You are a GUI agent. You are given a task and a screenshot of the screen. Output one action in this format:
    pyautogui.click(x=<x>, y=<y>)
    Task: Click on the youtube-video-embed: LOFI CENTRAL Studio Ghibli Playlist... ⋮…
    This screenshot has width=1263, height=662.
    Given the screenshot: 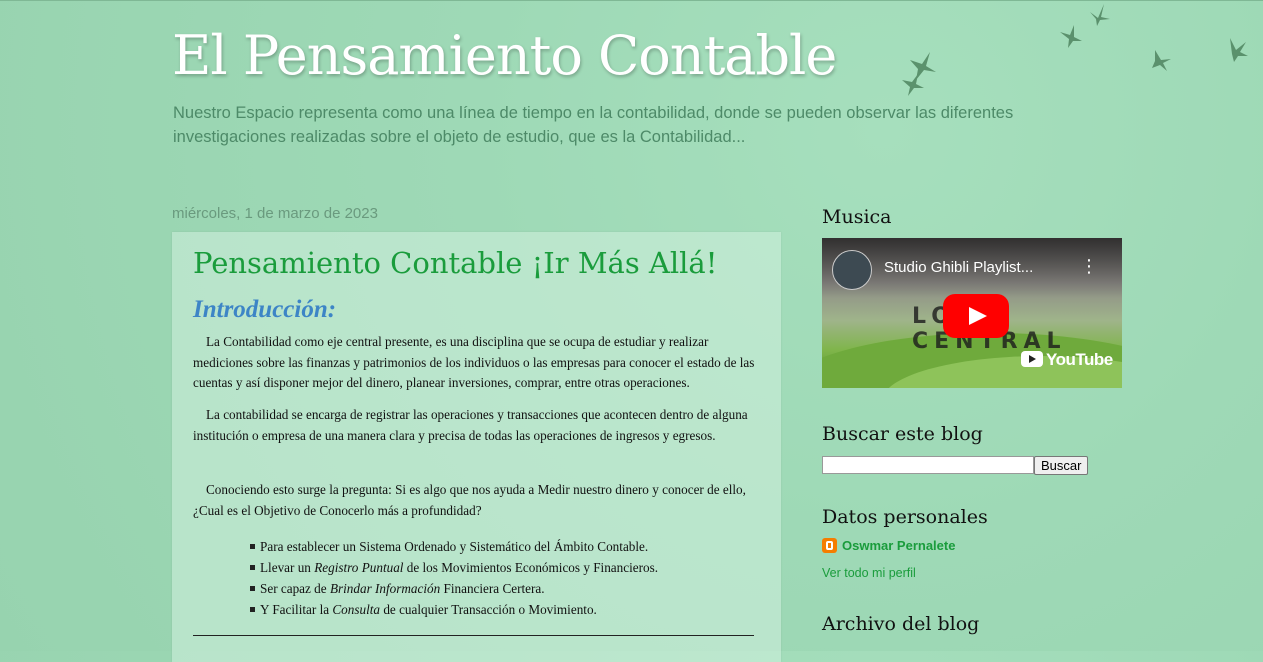 What is the action you would take?
    pyautogui.click(x=972, y=313)
    